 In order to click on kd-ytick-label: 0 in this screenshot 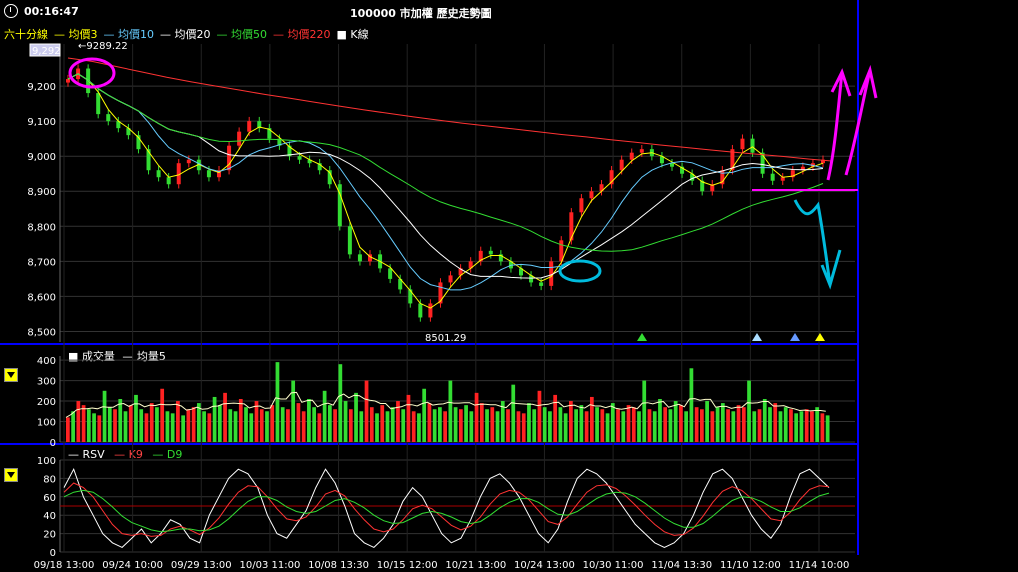, I will do `click(53, 553)`.